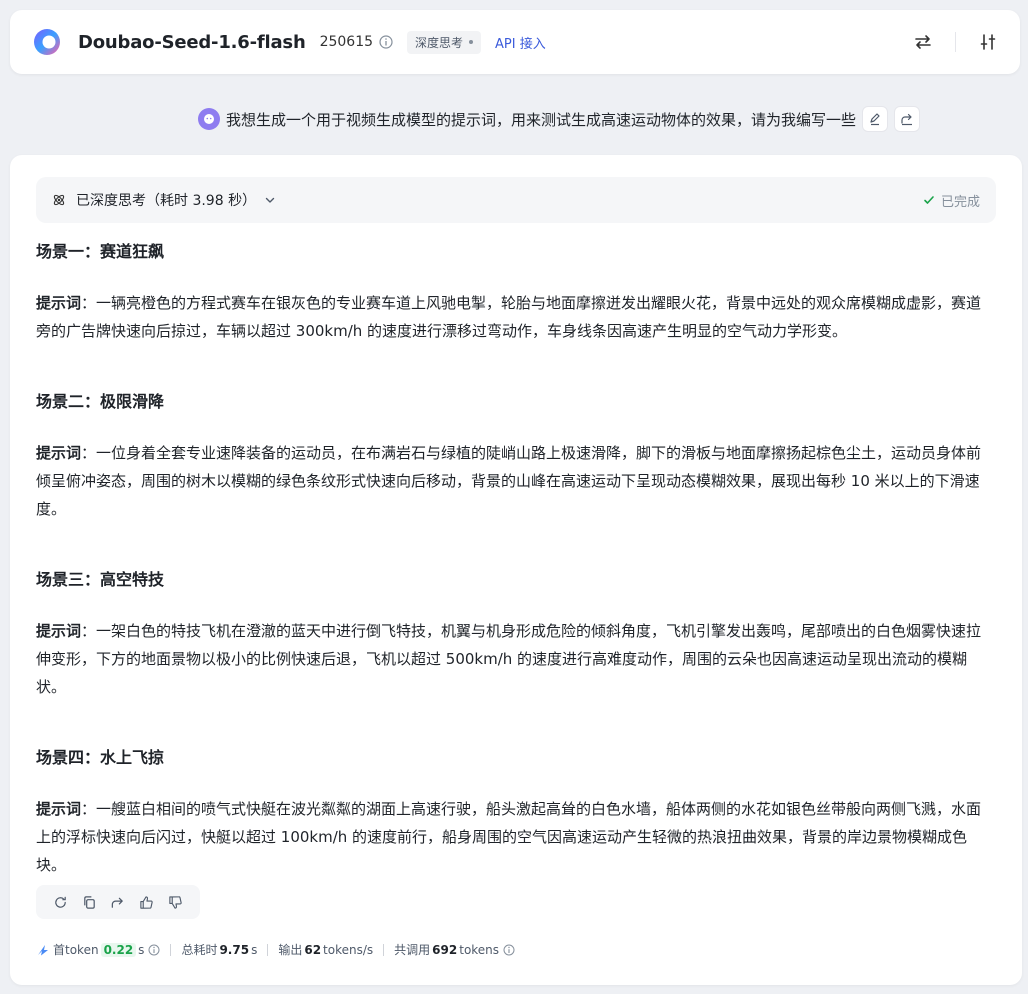 The image size is (1028, 994). I want to click on answer-actions, so click(118, 902).